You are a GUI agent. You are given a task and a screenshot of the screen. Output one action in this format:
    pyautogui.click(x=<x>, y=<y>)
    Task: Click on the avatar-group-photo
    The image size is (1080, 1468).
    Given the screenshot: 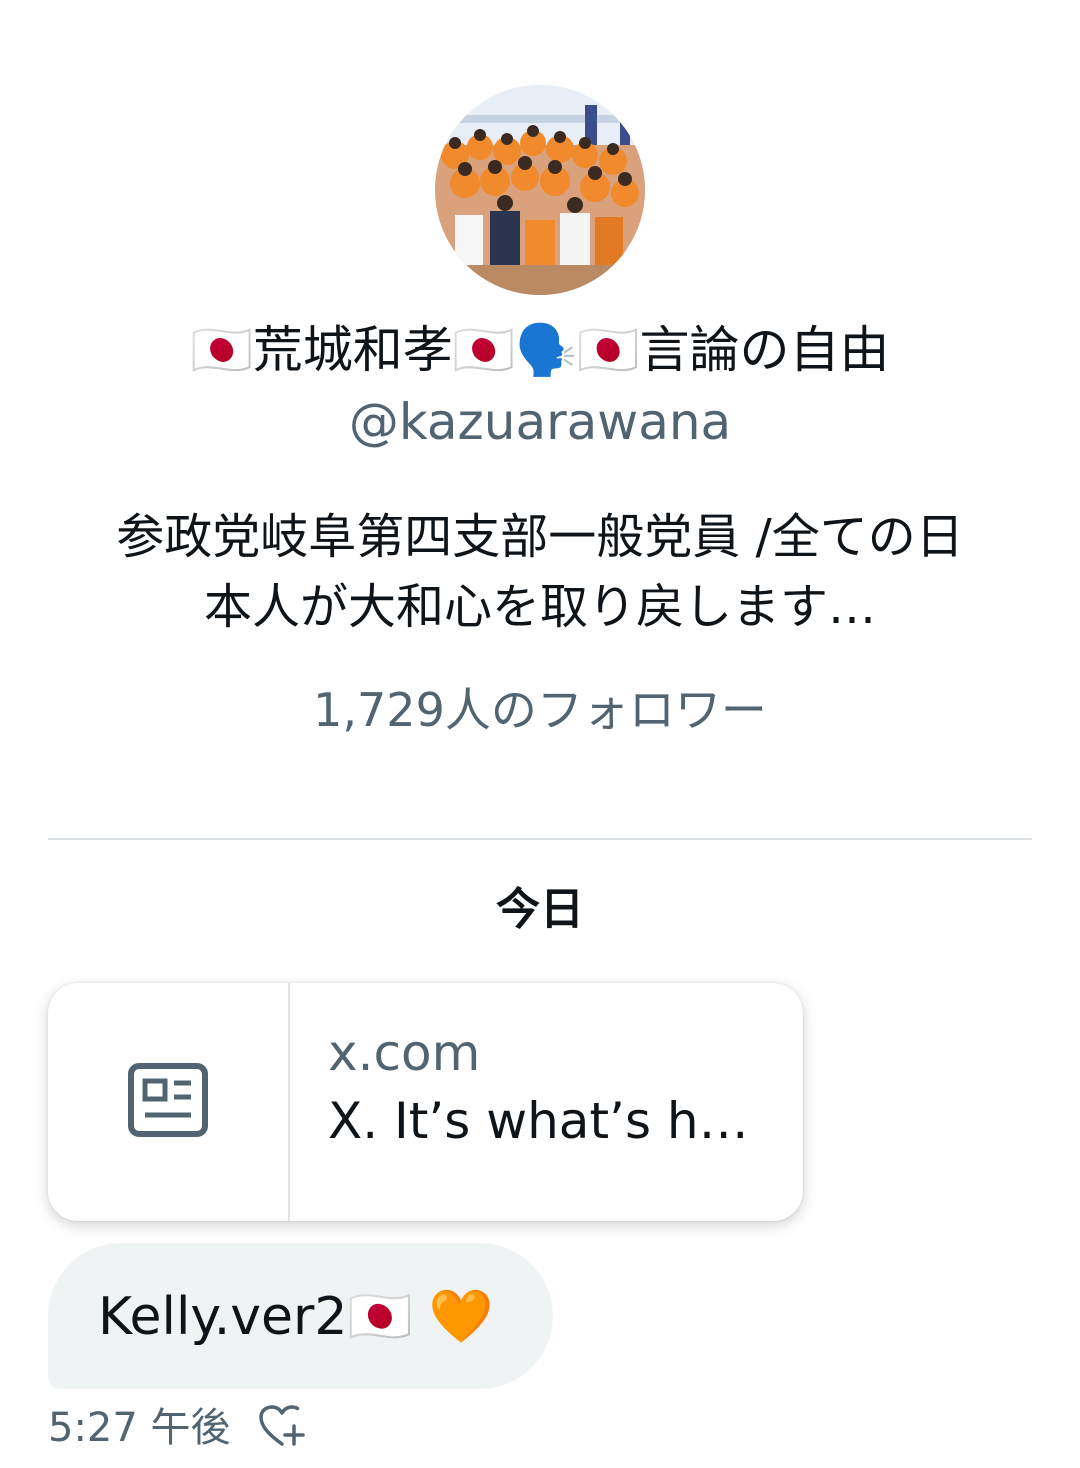 What is the action you would take?
    pyautogui.click(x=540, y=190)
    